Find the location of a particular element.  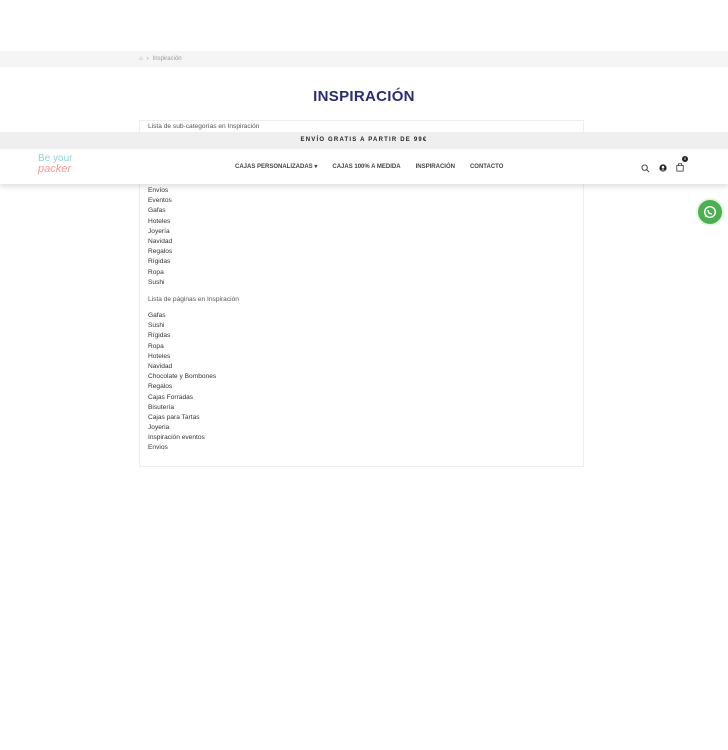

subcategory-link: Envíos is located at coordinates (160, 191).